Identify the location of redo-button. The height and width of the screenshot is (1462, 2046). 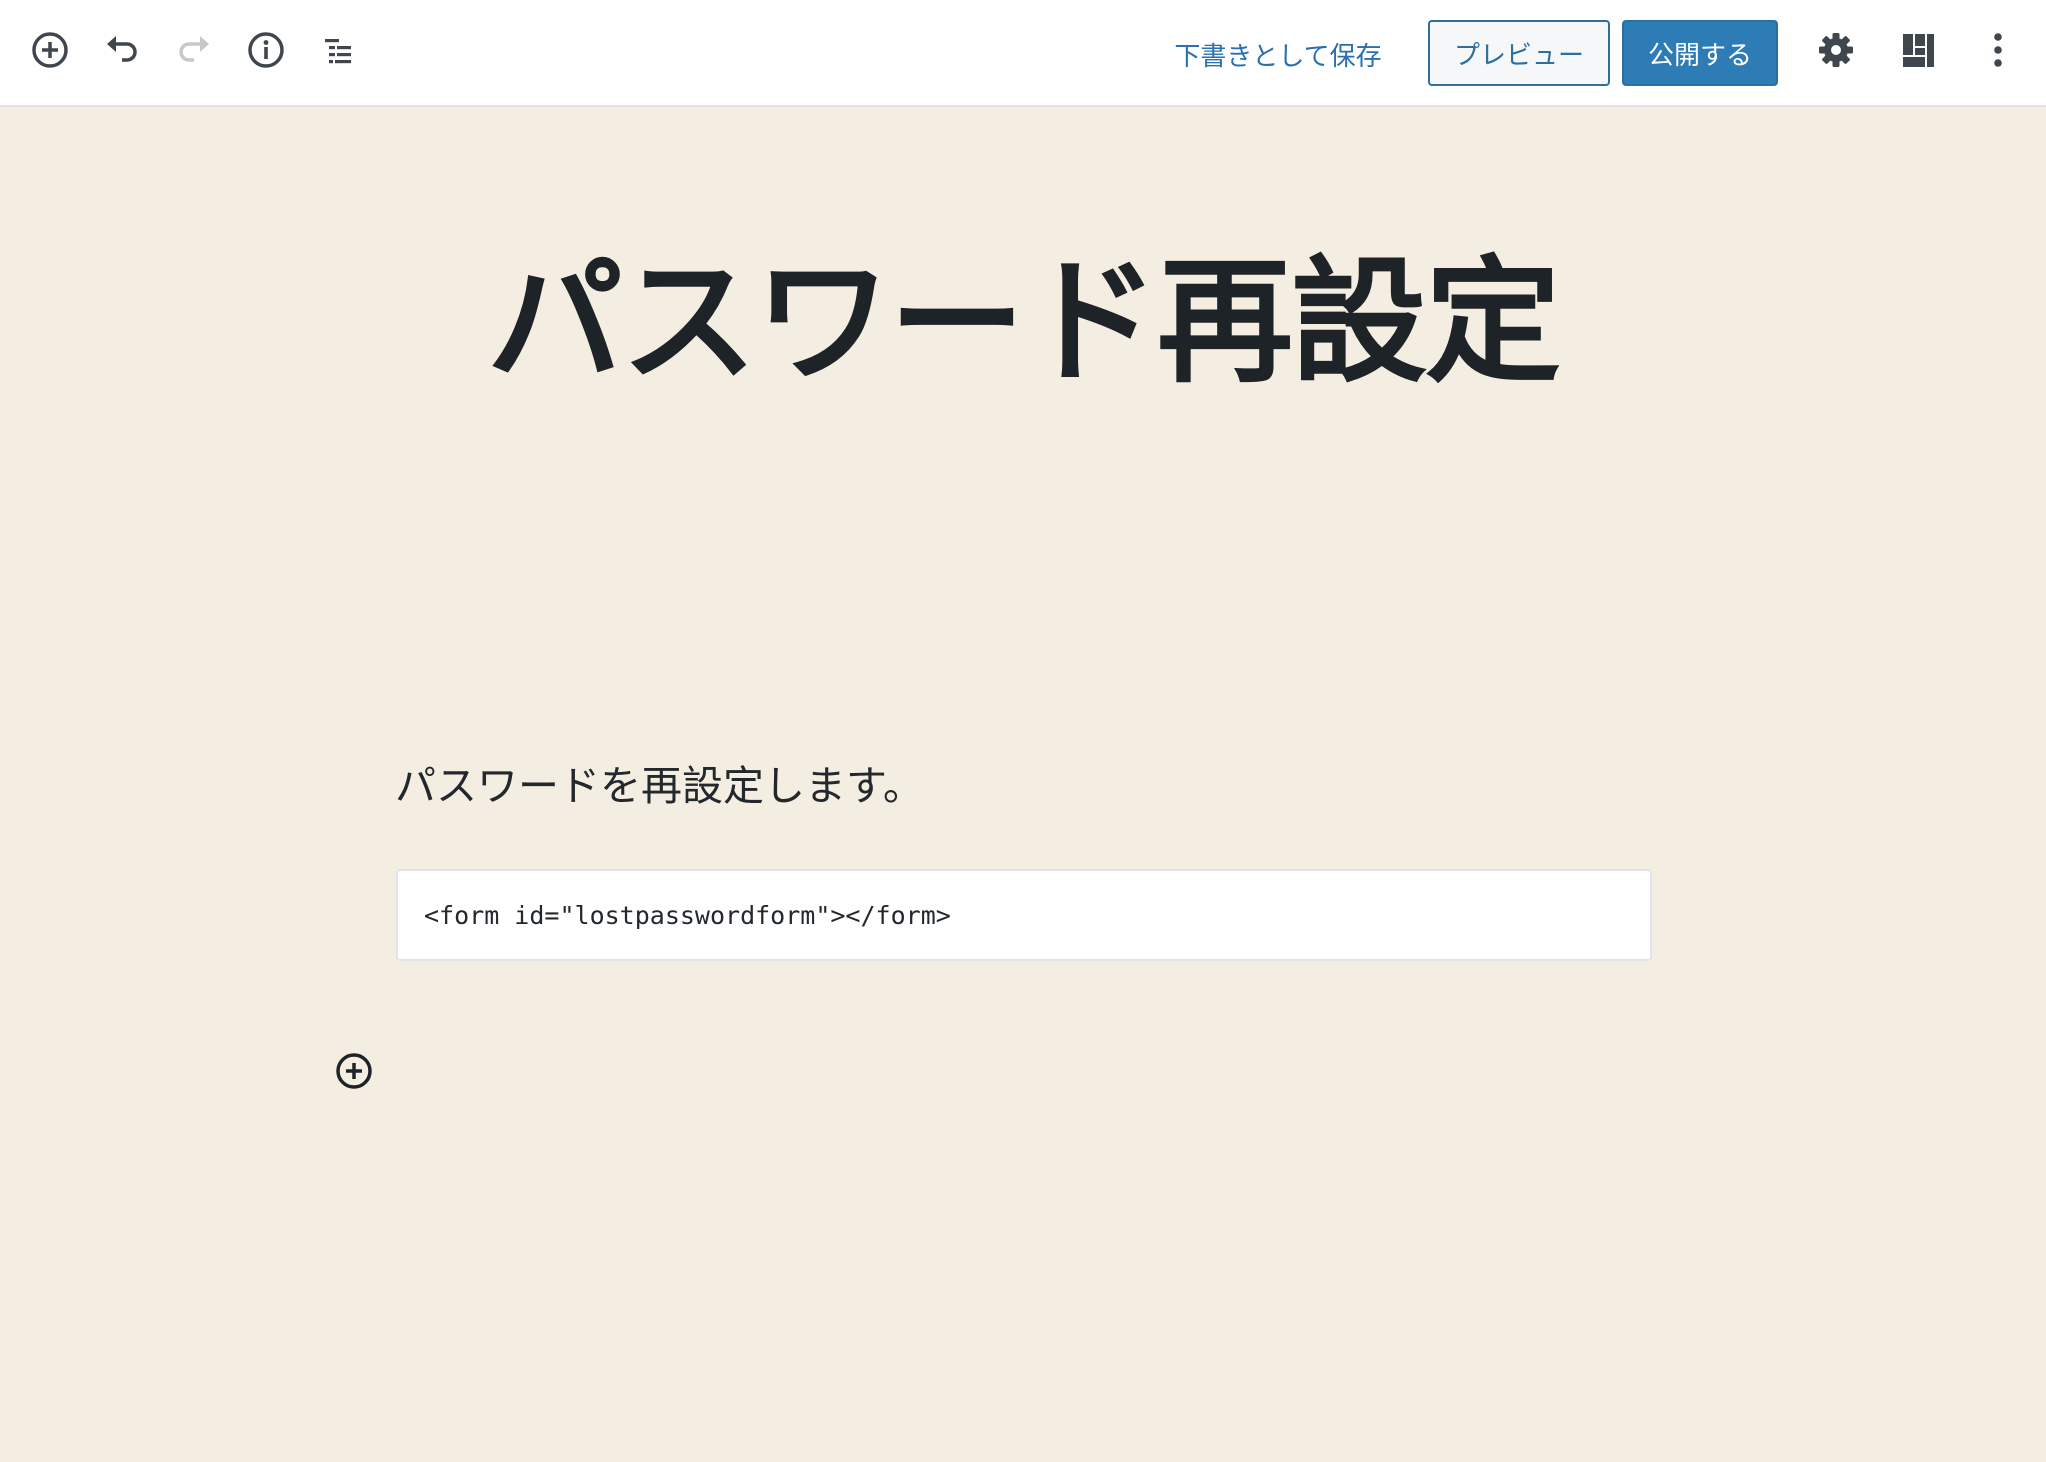
(194, 50).